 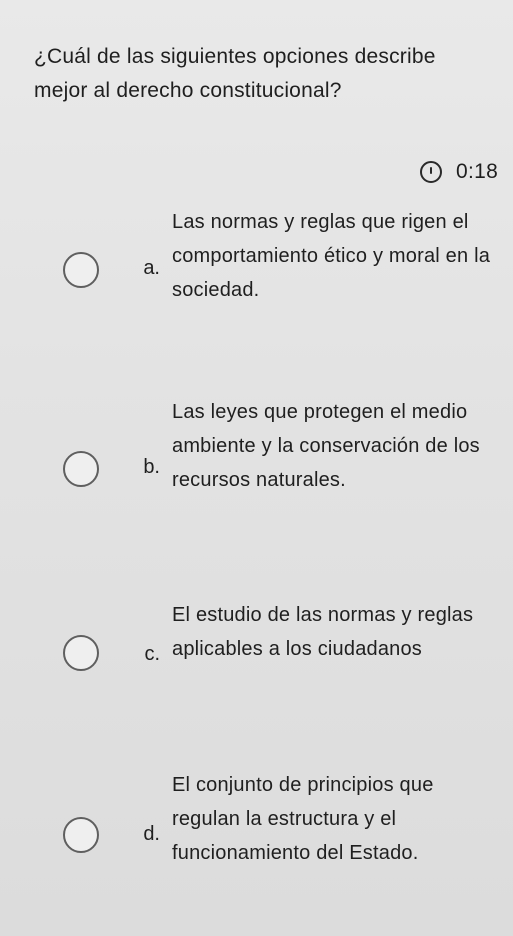 What do you see at coordinates (151, 834) in the screenshot?
I see `option-letter-d: d.` at bounding box center [151, 834].